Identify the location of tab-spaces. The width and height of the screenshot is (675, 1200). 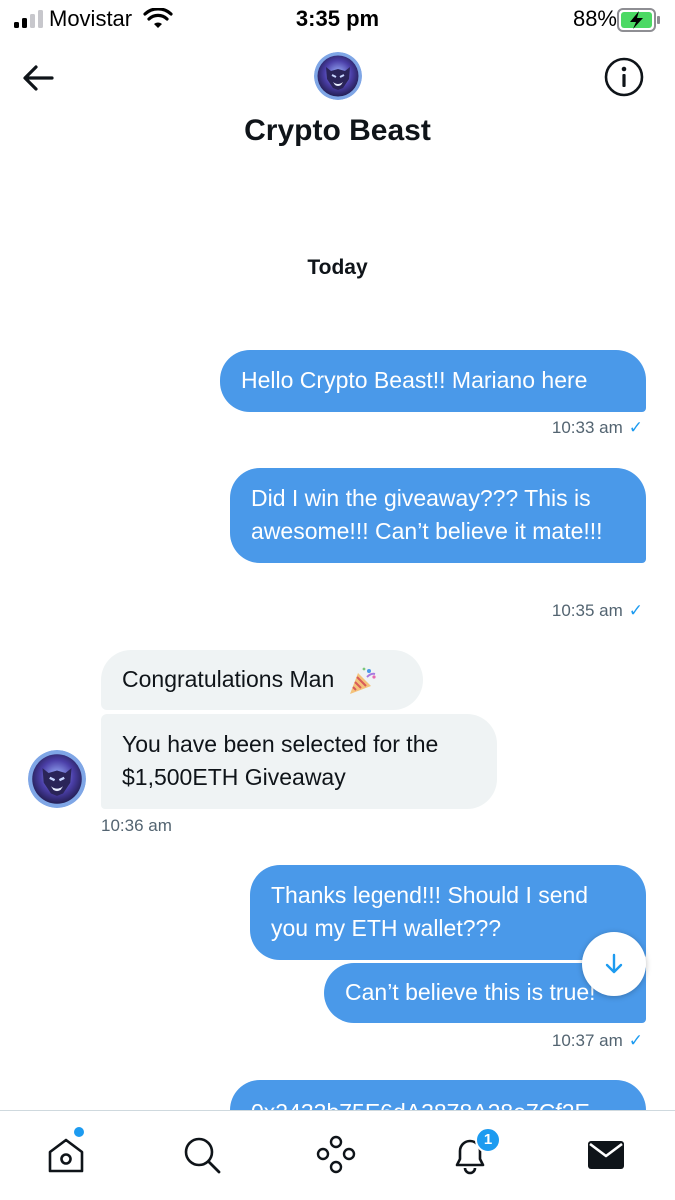
(338, 1157).